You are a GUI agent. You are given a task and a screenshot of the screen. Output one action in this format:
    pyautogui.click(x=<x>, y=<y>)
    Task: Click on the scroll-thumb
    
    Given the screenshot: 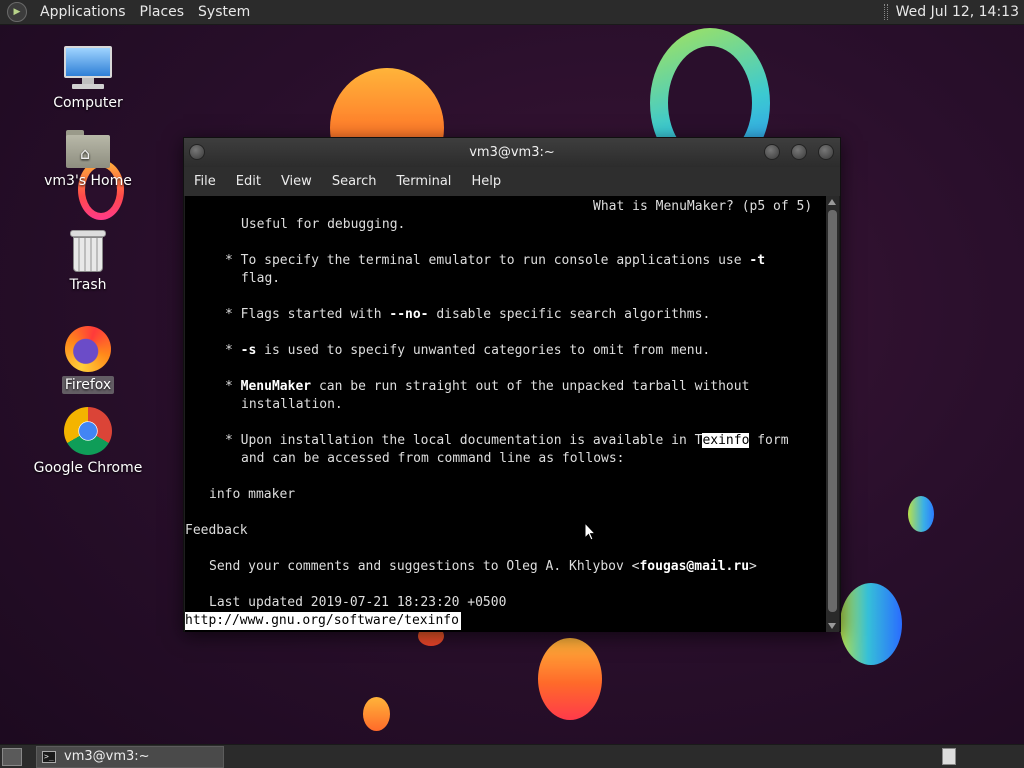 What is the action you would take?
    pyautogui.click(x=832, y=411)
    